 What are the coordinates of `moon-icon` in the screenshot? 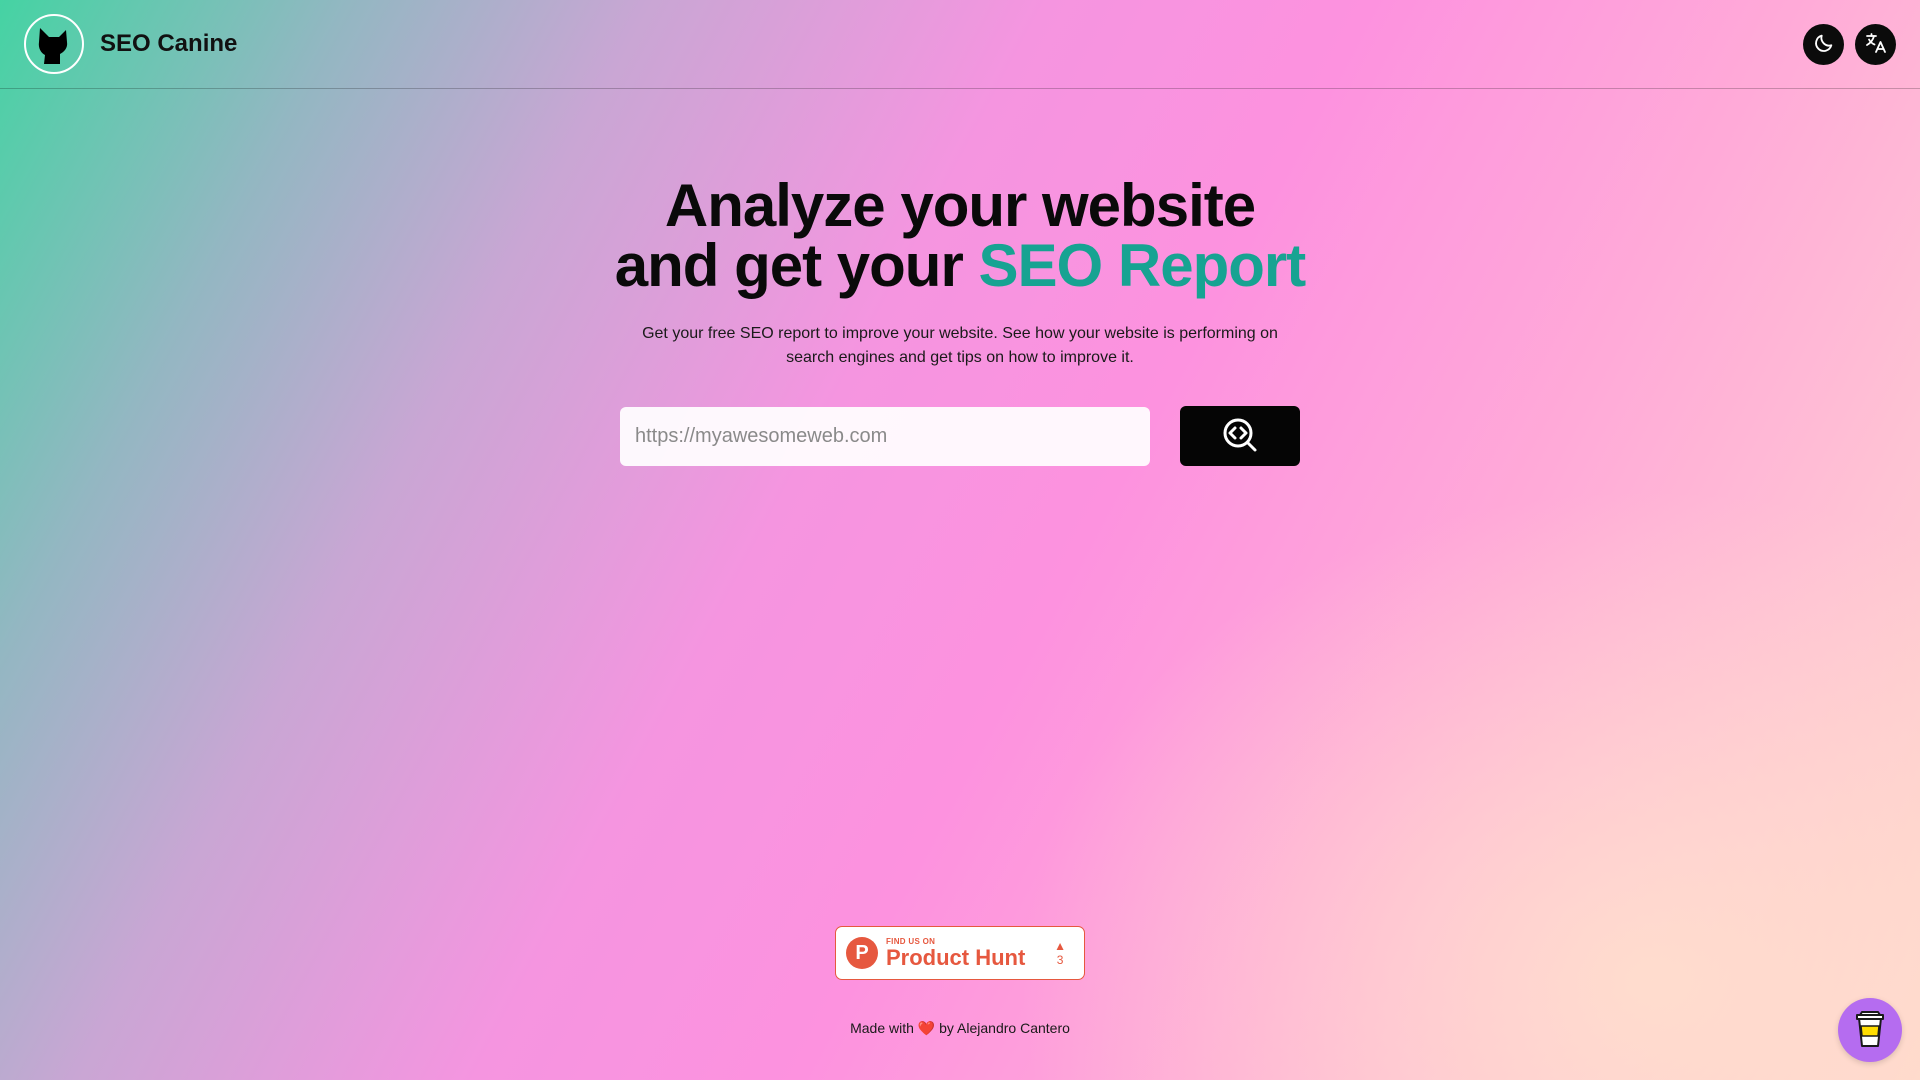 It's located at (1824, 44).